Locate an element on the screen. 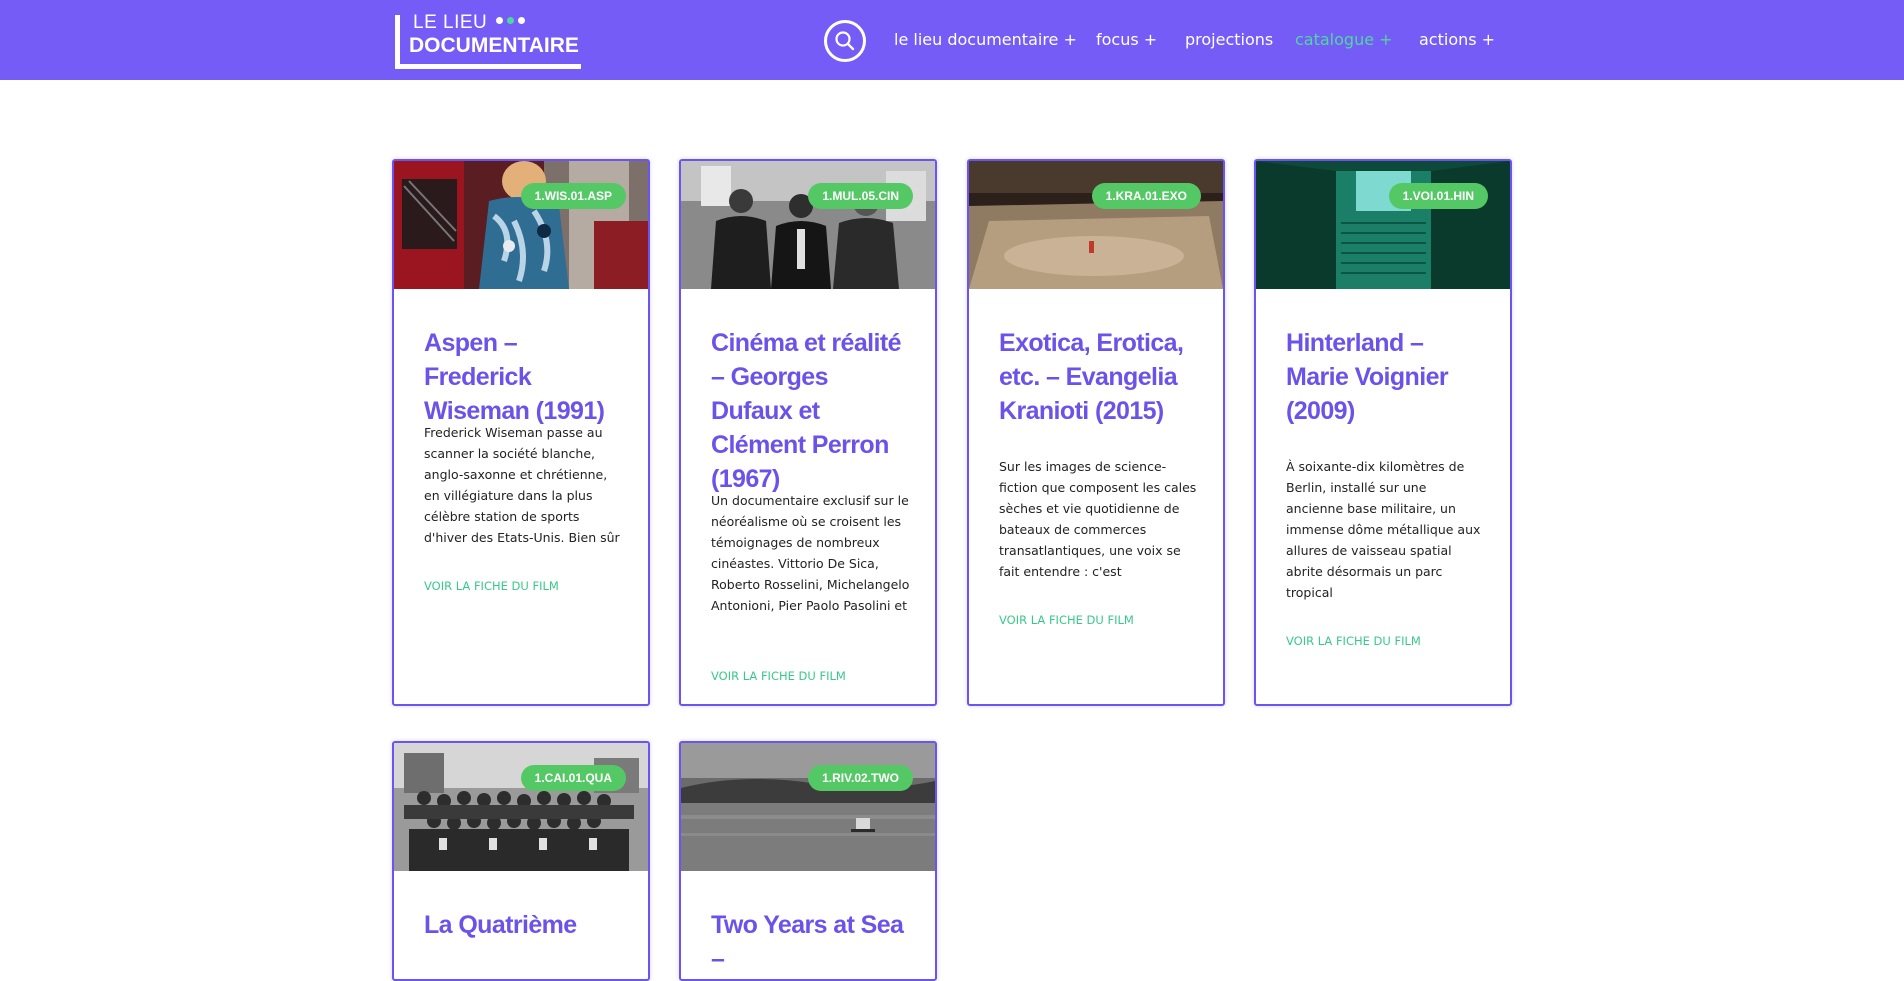  film-card: 1.RIV.02.TWO Two Years at Sea – is located at coordinates (808, 861).